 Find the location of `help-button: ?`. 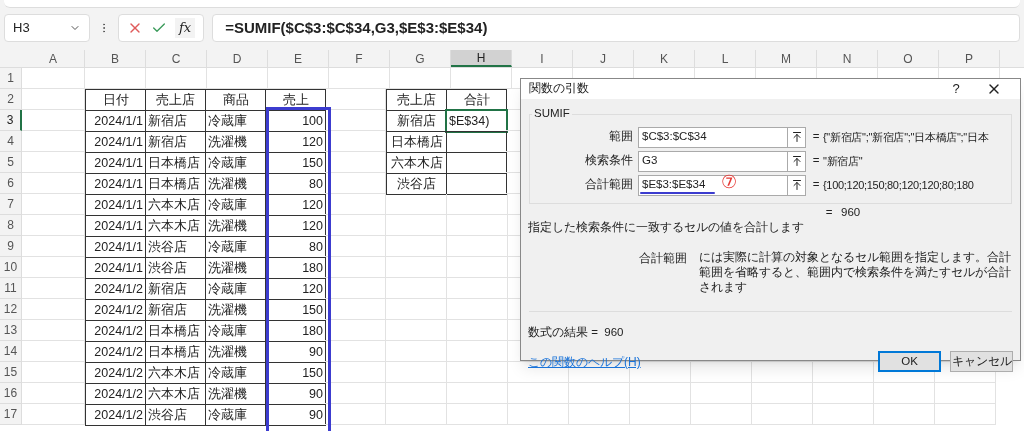

help-button: ? is located at coordinates (956, 89).